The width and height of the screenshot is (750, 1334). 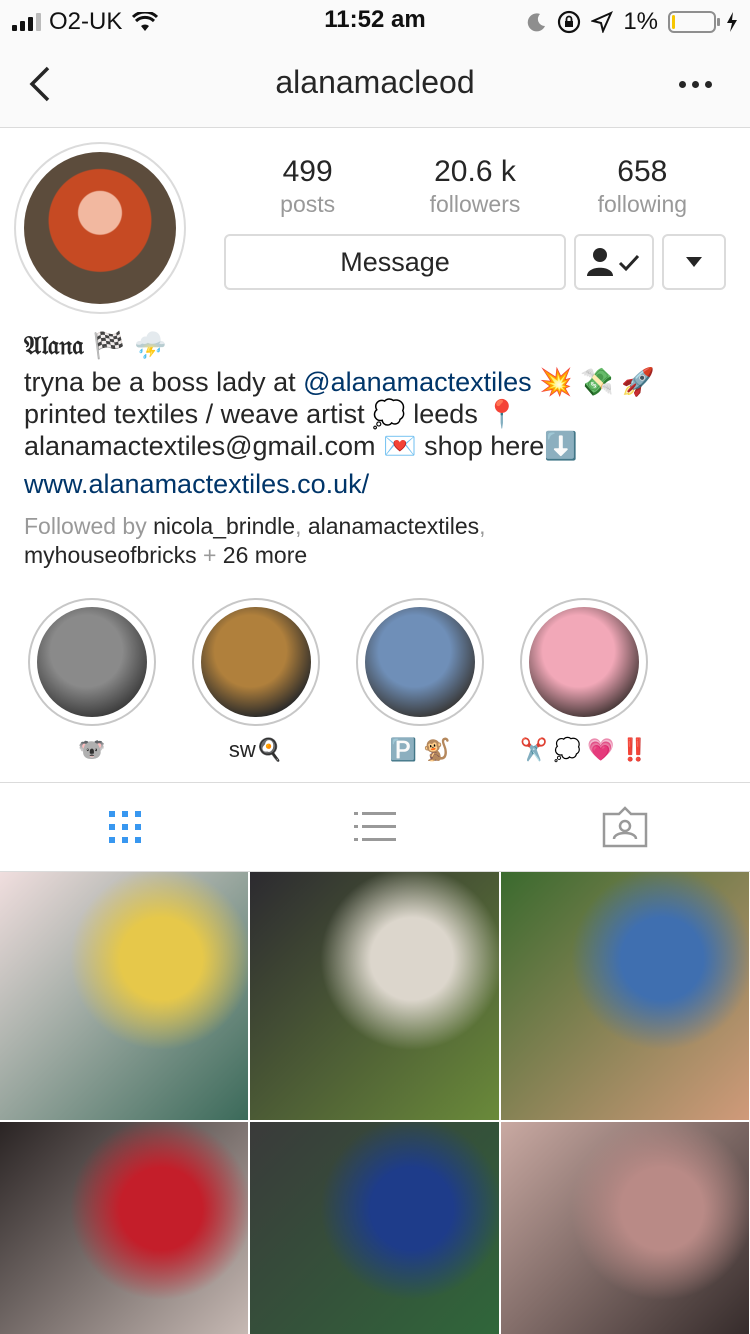 I want to click on followed-by-prefix: Followed by, so click(x=89, y=526).